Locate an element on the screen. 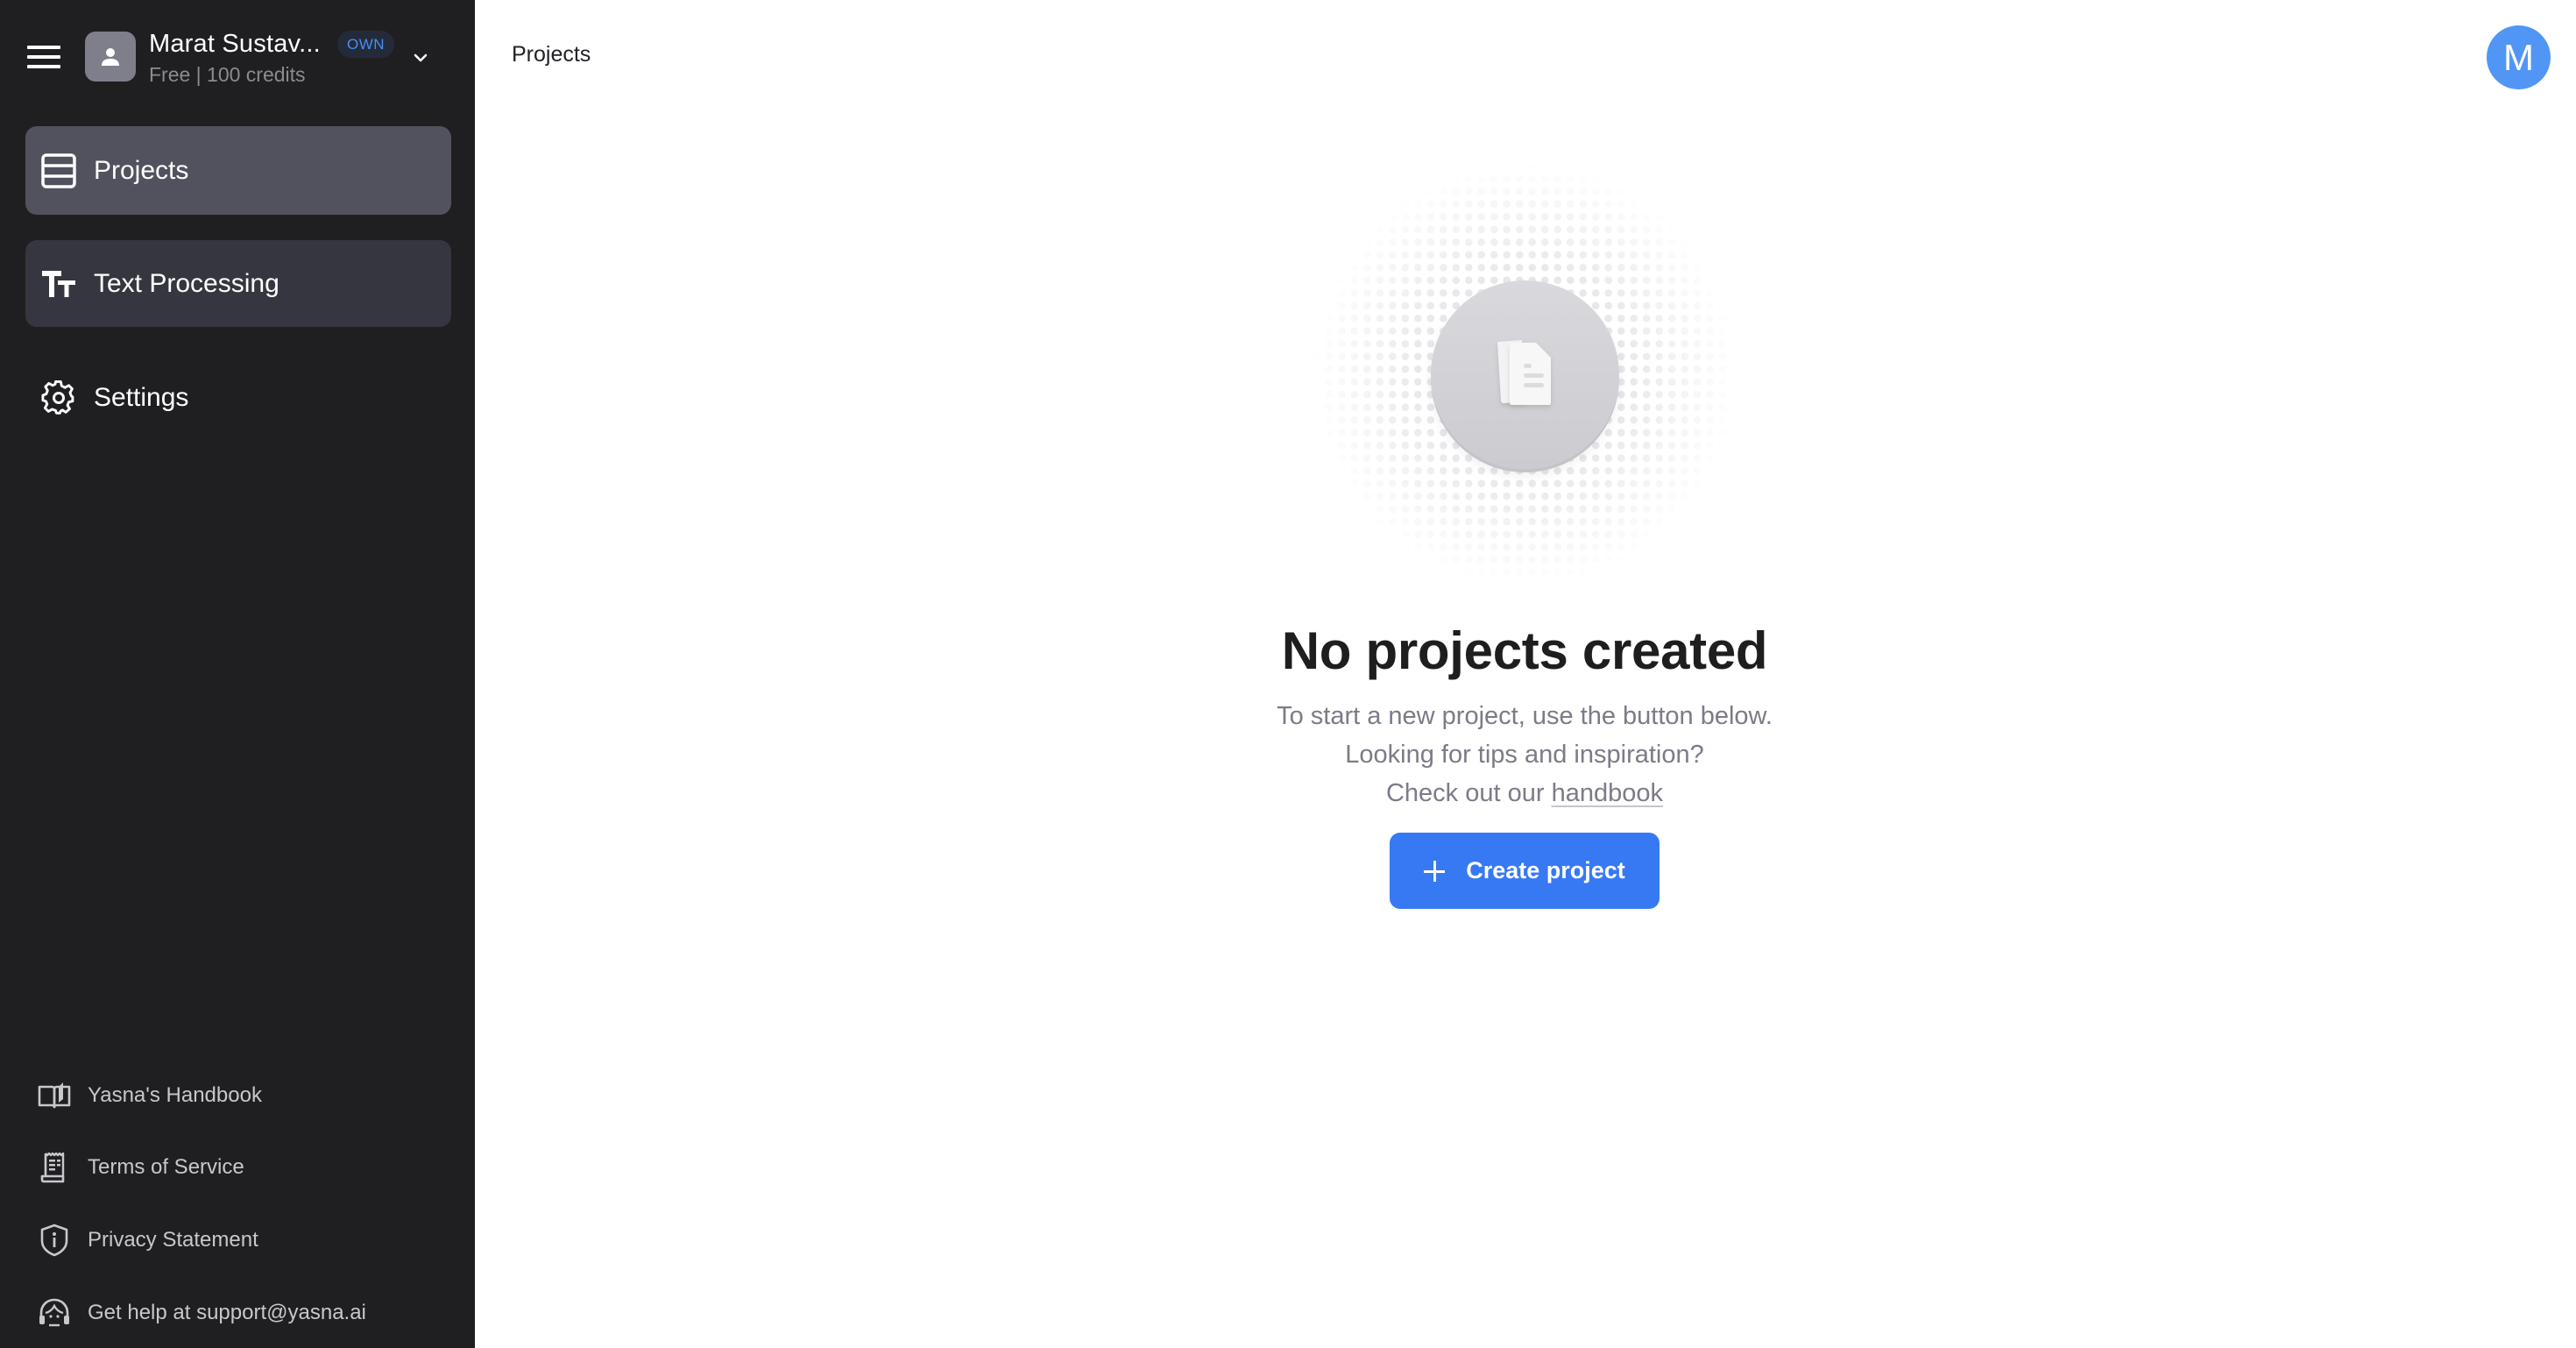 Image resolution: width=2576 pixels, height=1348 pixels. breadcrumb: Projects is located at coordinates (551, 54).